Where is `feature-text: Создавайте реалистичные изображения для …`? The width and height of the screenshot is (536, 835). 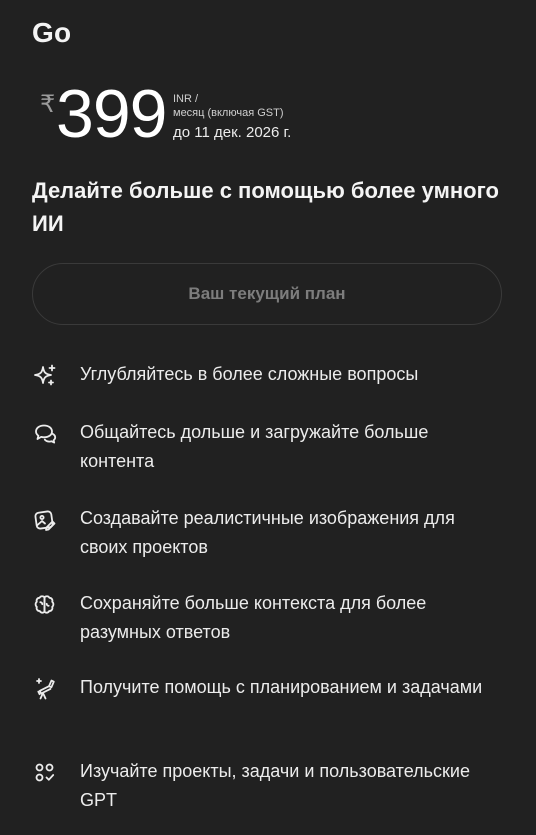
feature-text: Создавайте реалистичные изображения для … is located at coordinates (267, 532).